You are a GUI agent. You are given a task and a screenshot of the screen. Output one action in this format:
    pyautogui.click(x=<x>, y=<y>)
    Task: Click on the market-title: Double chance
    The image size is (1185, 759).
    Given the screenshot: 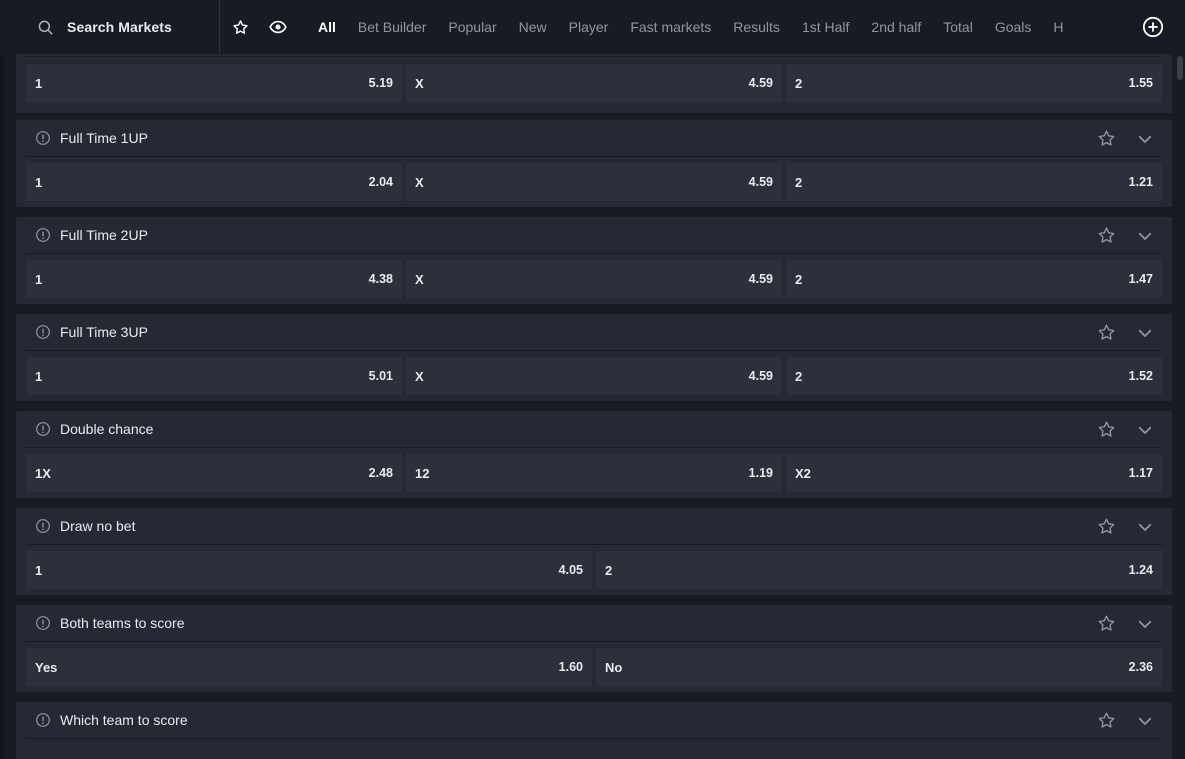 What is the action you would take?
    pyautogui.click(x=107, y=429)
    